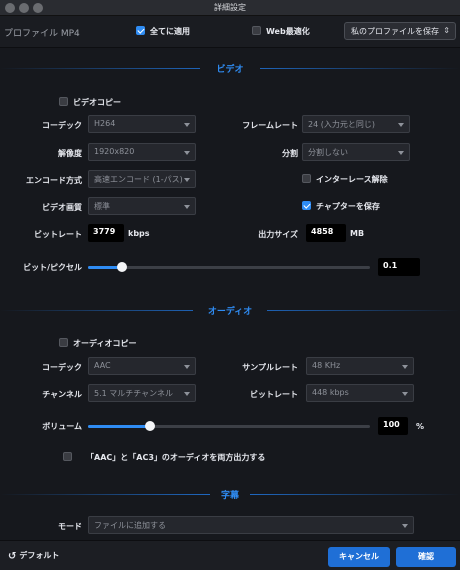 The width and height of the screenshot is (460, 570). I want to click on output-size-input: 4858, so click(326, 233).